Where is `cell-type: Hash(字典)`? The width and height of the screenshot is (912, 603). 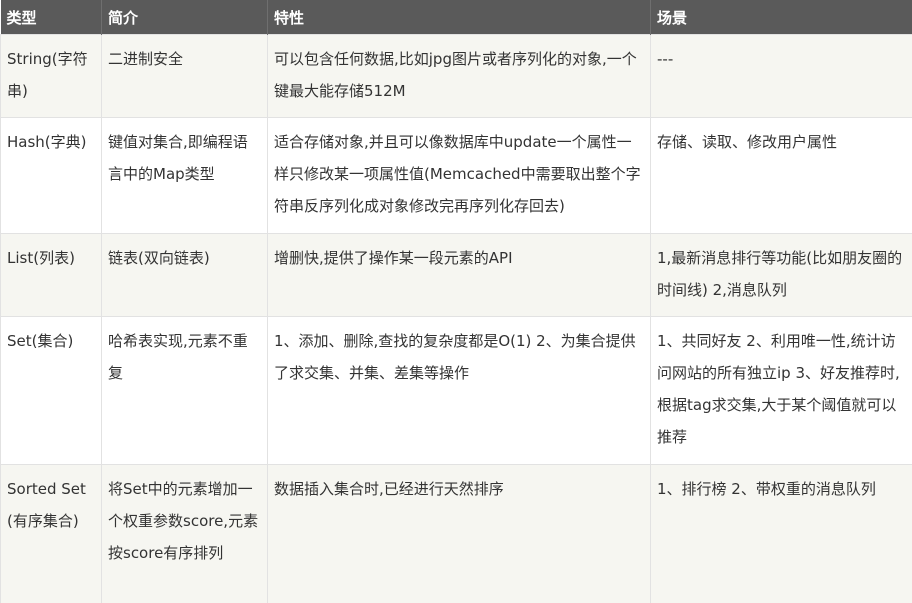 cell-type: Hash(字典) is located at coordinates (51, 175).